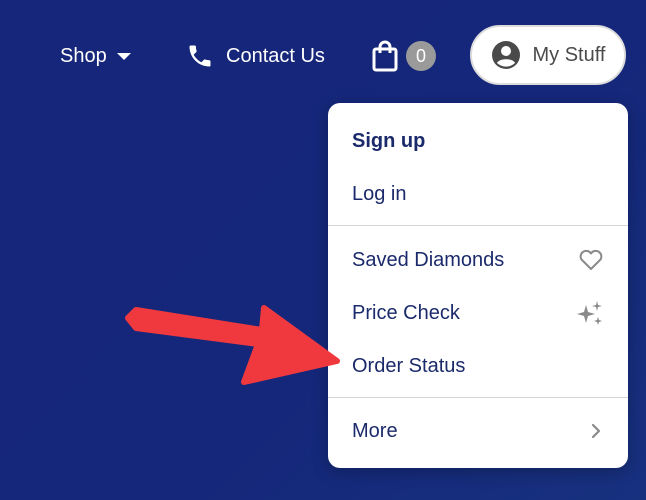 The height and width of the screenshot is (500, 646). I want to click on my-stuff-button: My Stuff, so click(548, 55).